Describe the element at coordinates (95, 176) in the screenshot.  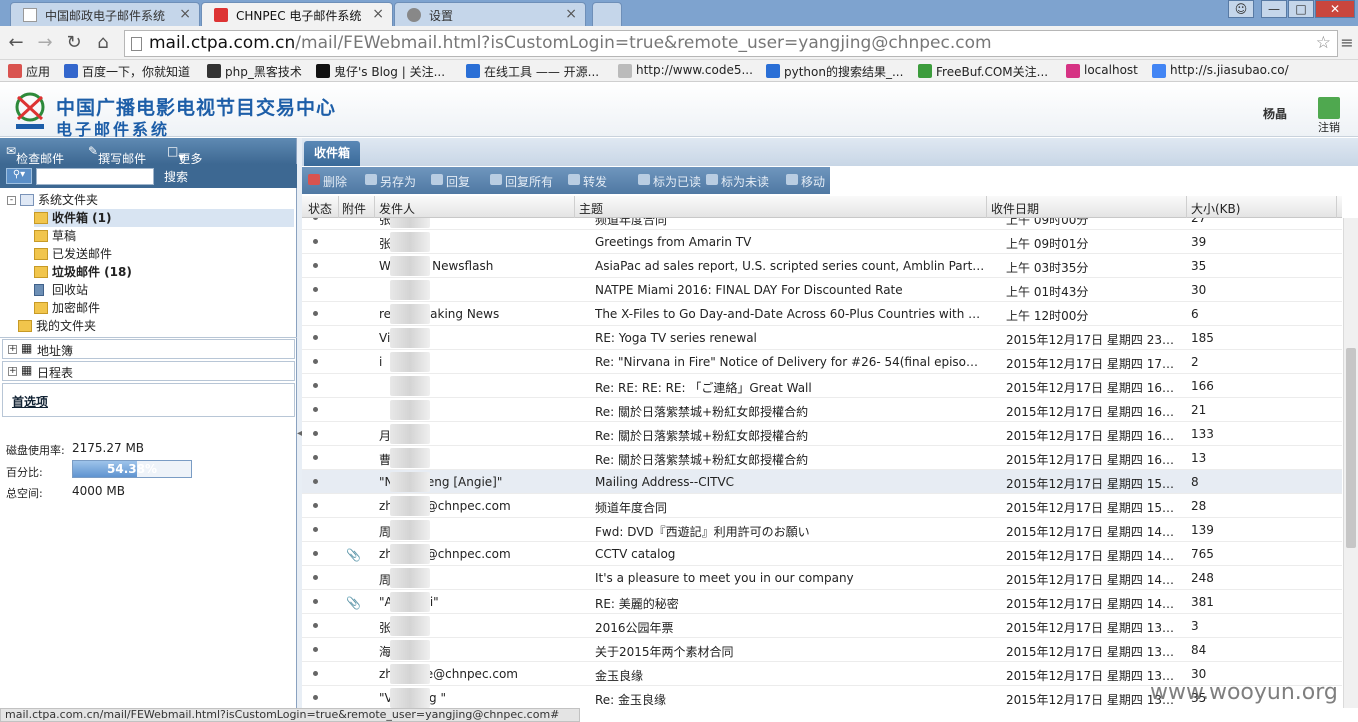
I see `search-input` at that location.